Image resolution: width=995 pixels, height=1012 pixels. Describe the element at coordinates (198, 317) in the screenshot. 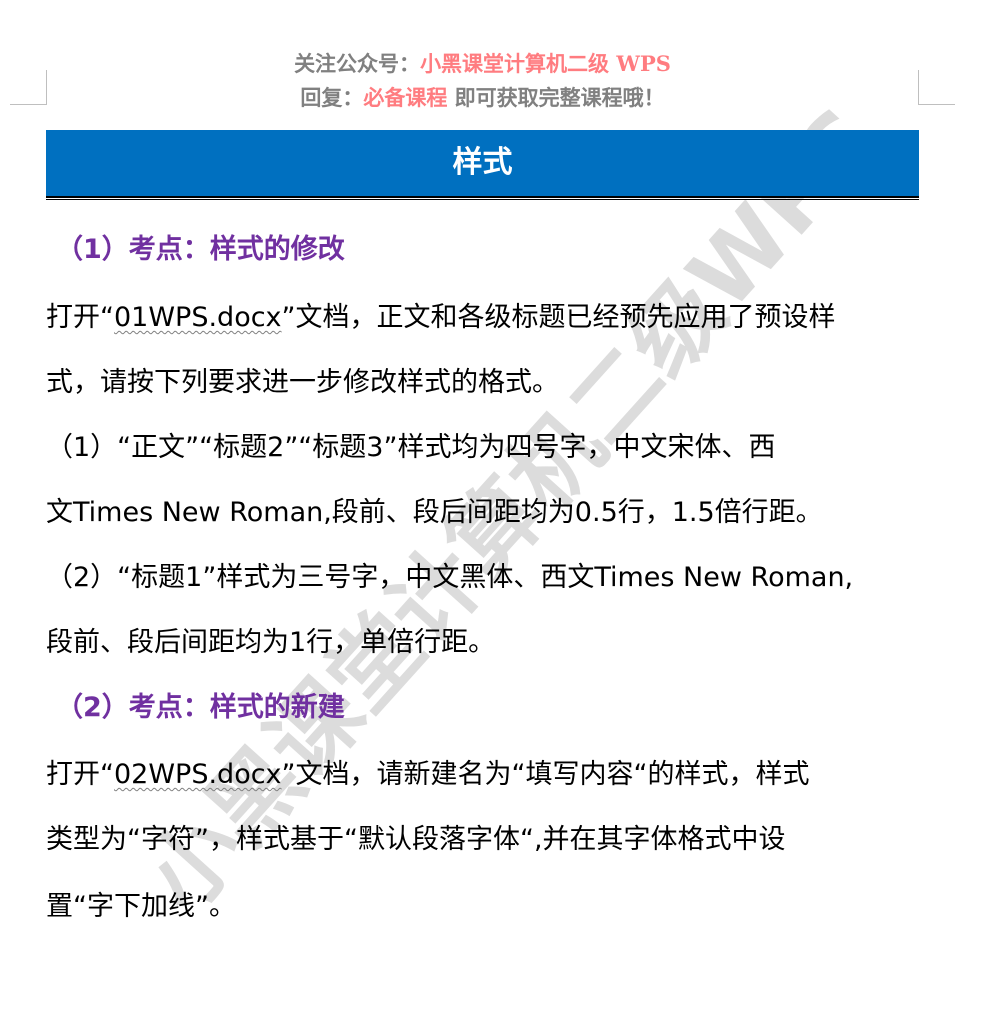

I see `file-name: 01WPS.docx` at that location.